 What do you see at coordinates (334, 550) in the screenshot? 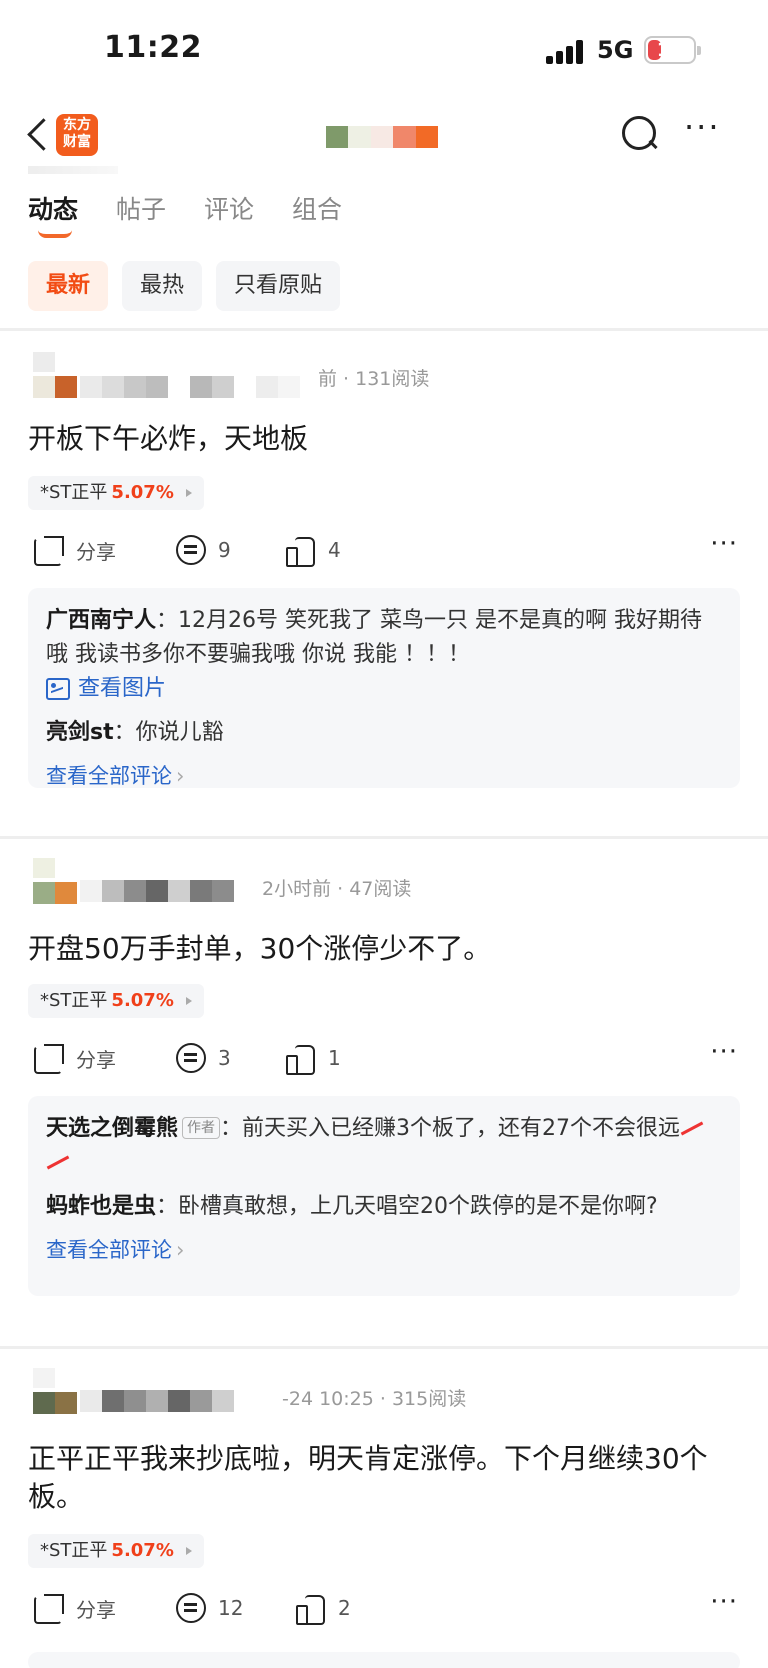
I see `like-count: 4` at bounding box center [334, 550].